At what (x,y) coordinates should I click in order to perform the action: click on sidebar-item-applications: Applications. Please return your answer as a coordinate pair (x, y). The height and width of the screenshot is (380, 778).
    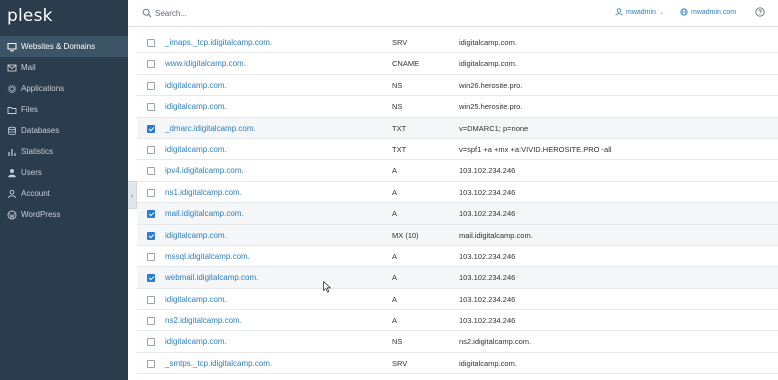
    Looking at the image, I should click on (64, 88).